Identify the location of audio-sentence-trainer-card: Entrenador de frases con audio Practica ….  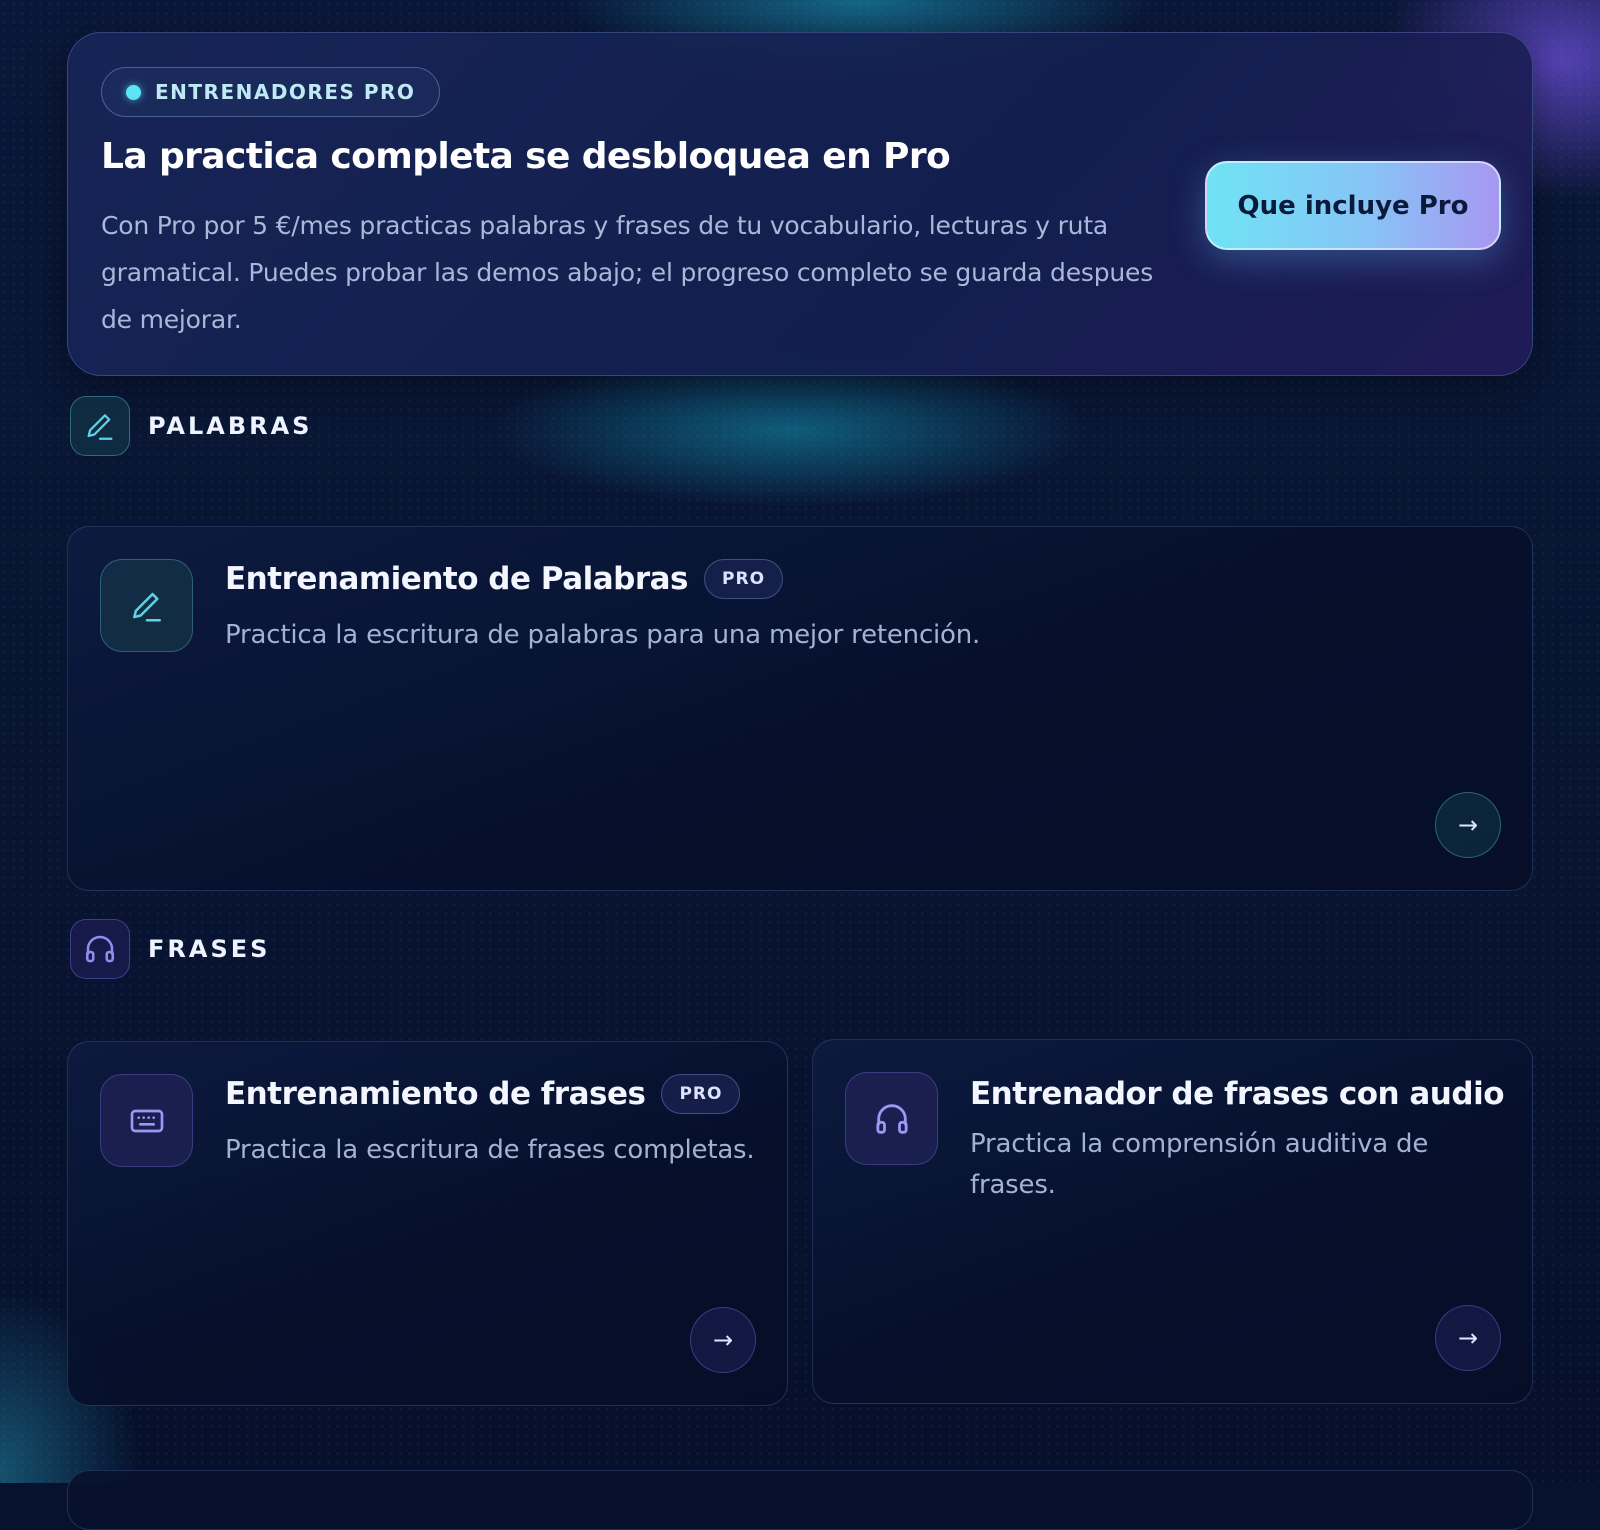
(1172, 1221).